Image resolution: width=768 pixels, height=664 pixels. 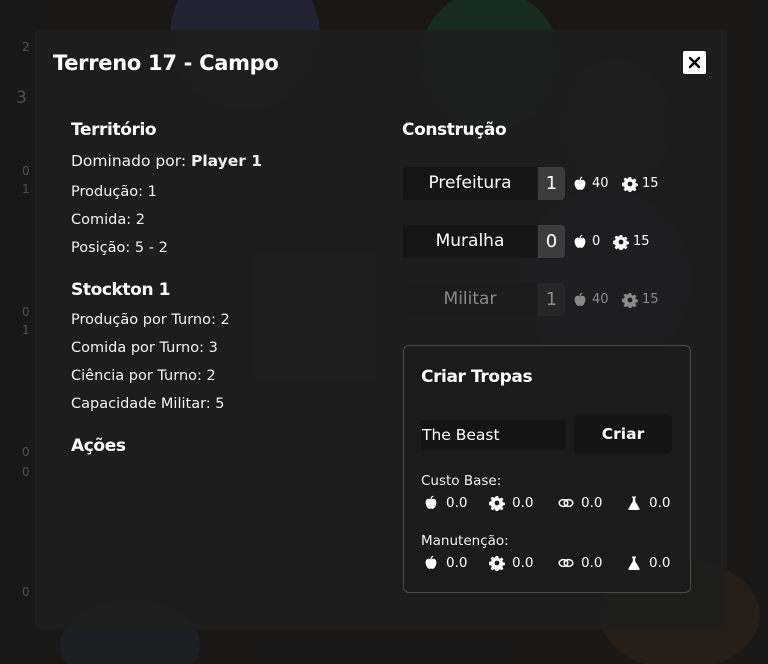 I want to click on territory-position: Posição: 5 - 2, so click(x=119, y=248).